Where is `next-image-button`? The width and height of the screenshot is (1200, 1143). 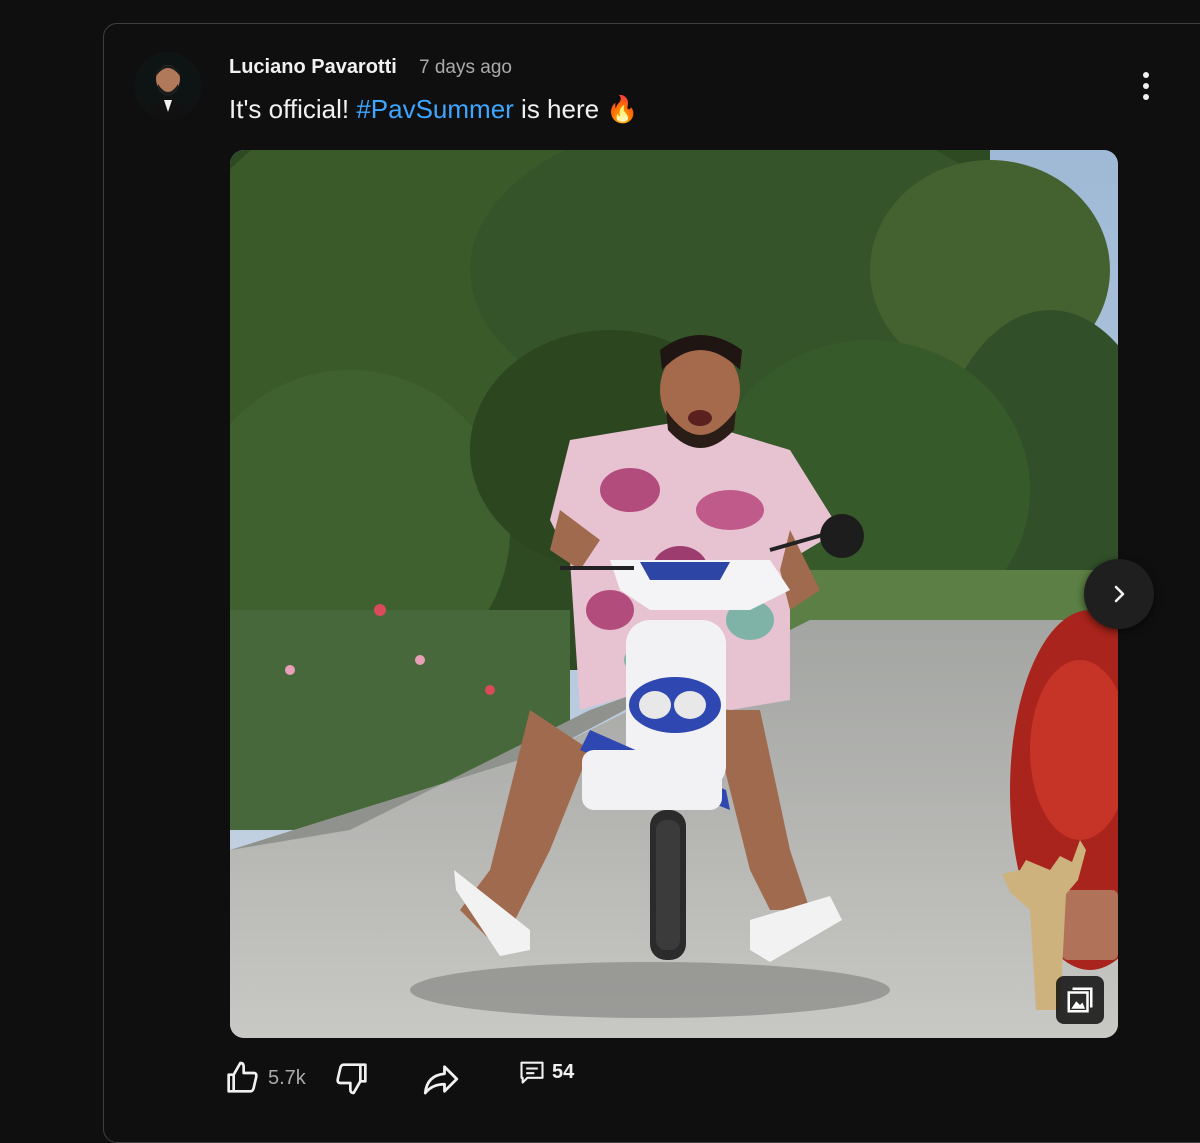
next-image-button is located at coordinates (1119, 594).